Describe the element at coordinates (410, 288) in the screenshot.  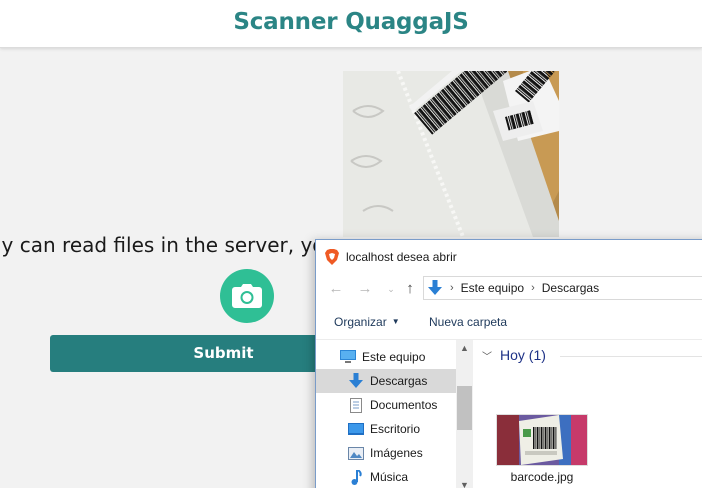
I see `up-arrow-icon: ↑` at that location.